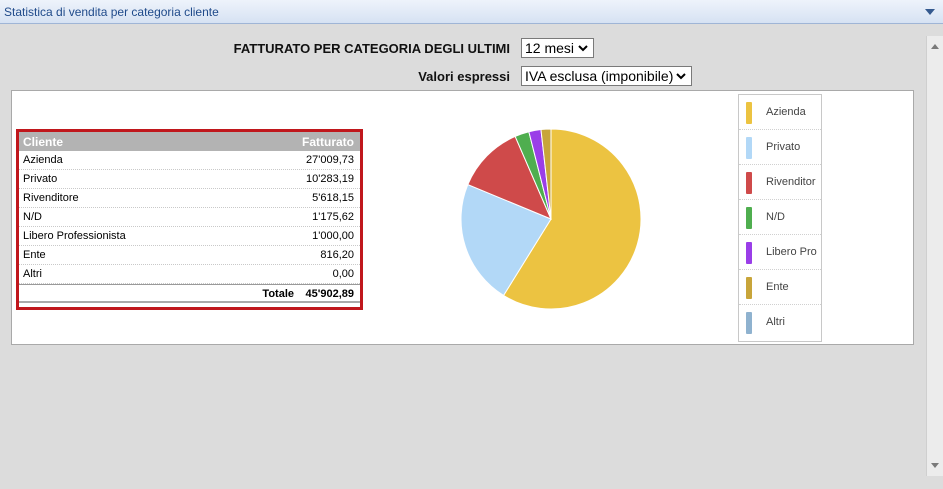 This screenshot has width=943, height=489. I want to click on total-label: Totale, so click(278, 294).